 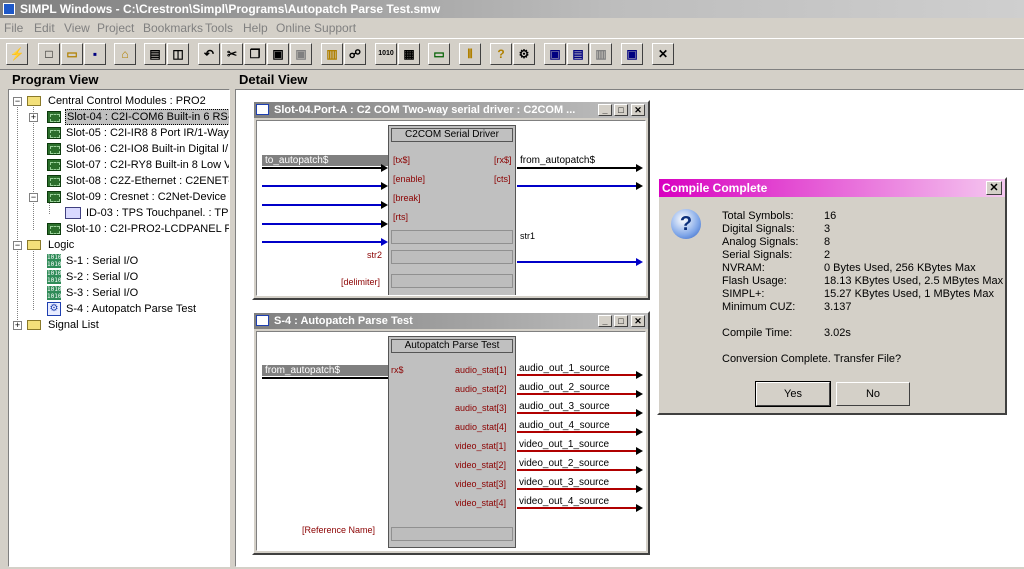 What do you see at coordinates (219, 28) in the screenshot?
I see `menu-tools: Tools` at bounding box center [219, 28].